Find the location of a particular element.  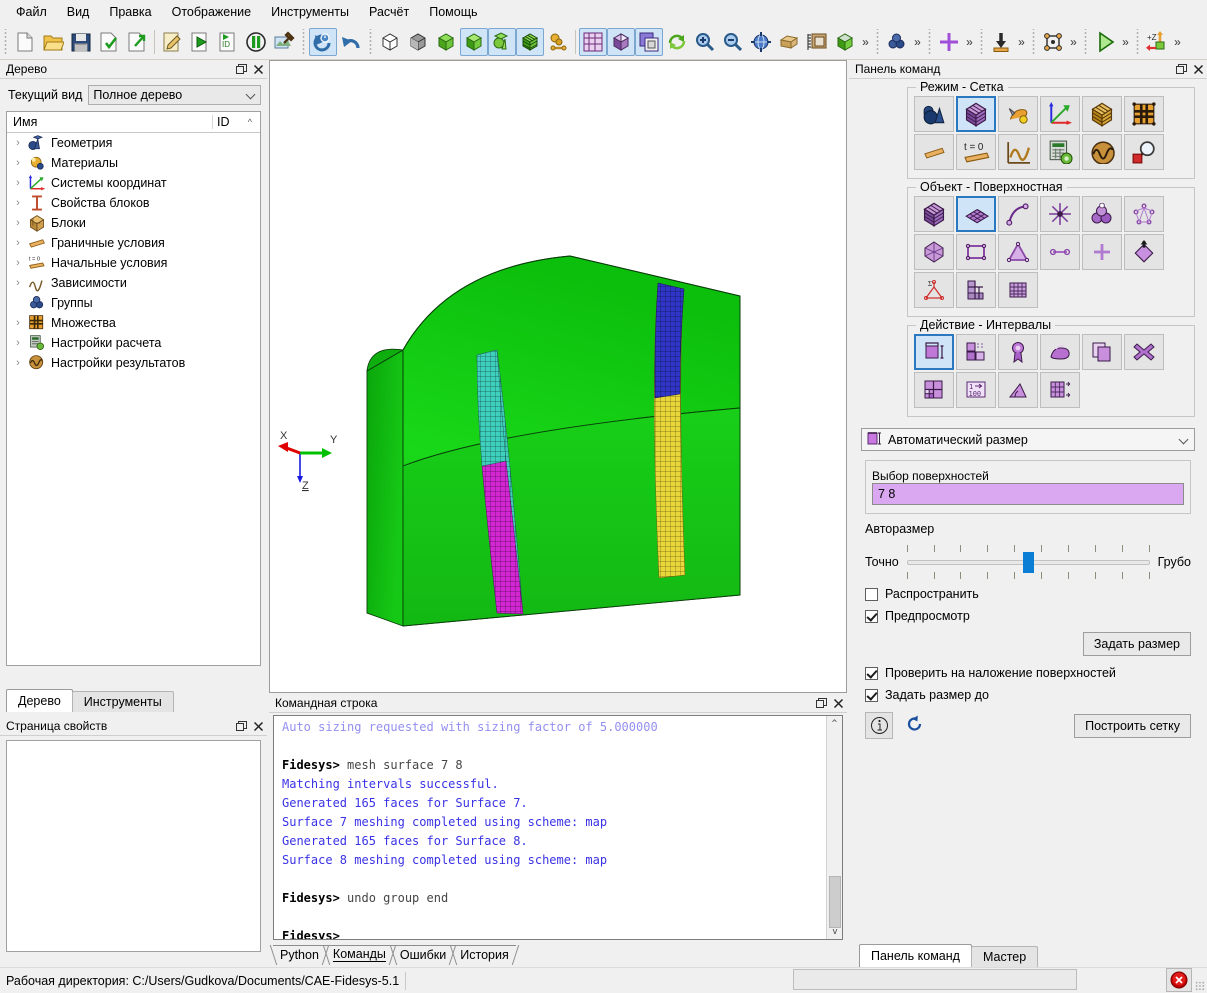

vertex-object-icon is located at coordinates (1060, 214).